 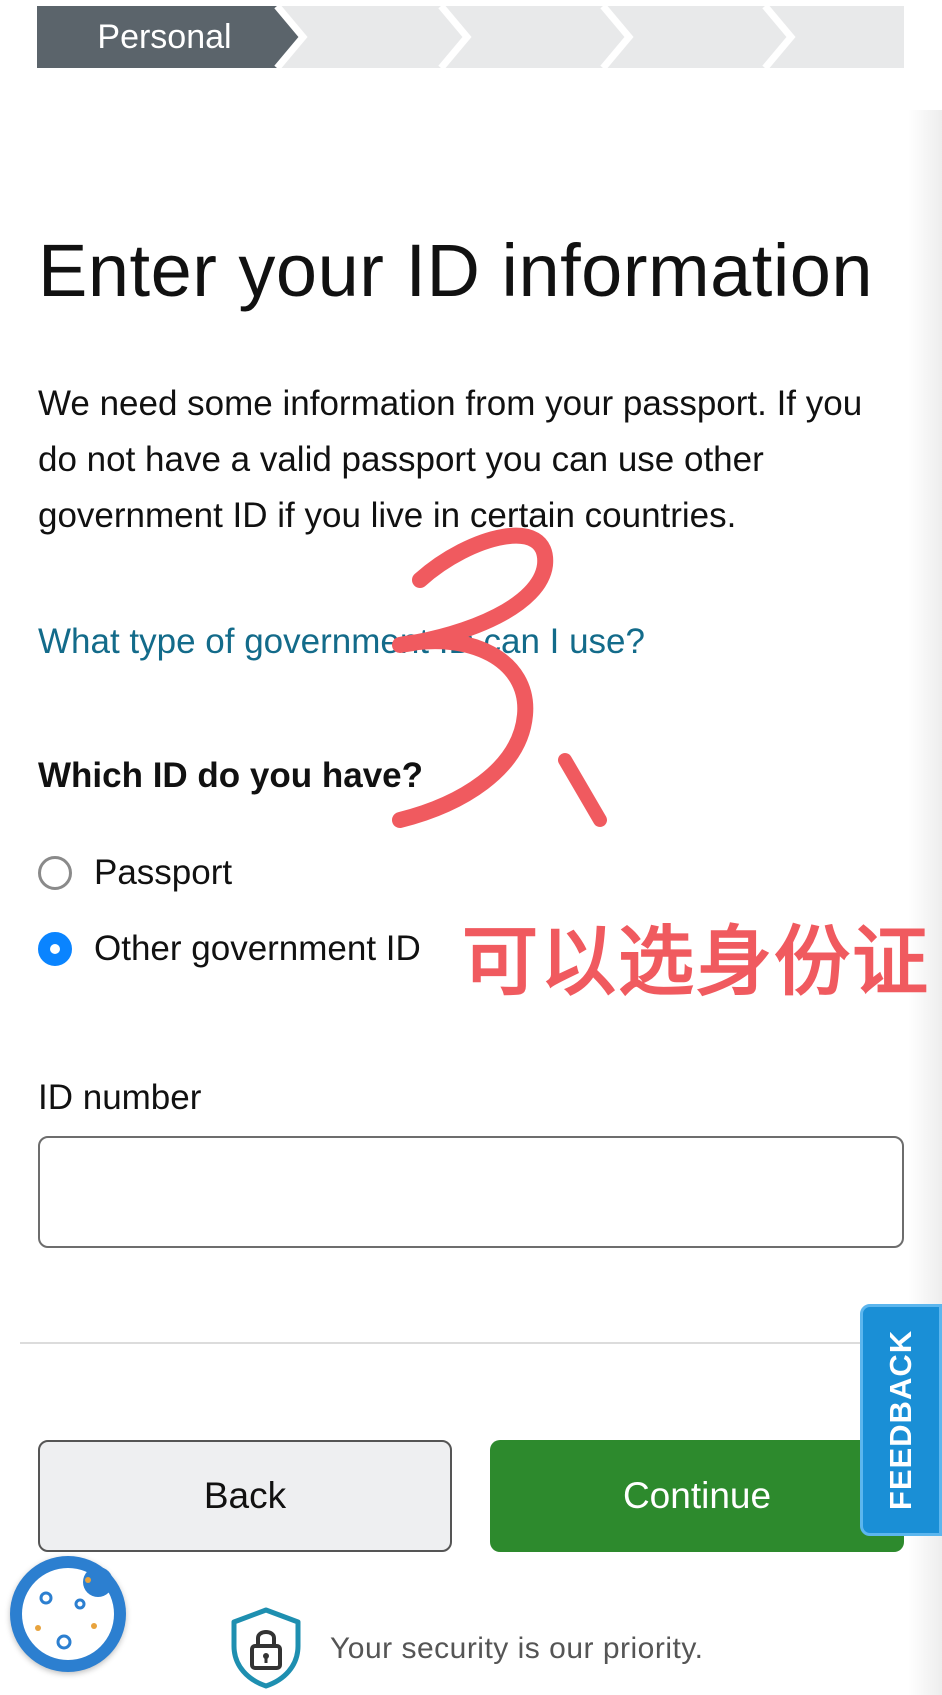 What do you see at coordinates (517, 1648) in the screenshot?
I see `security-message: Your security is our priority.` at bounding box center [517, 1648].